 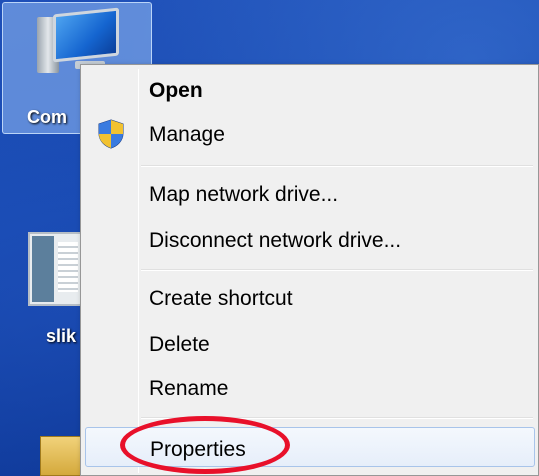 What do you see at coordinates (310, 447) in the screenshot?
I see `menu-item-properties: Properties` at bounding box center [310, 447].